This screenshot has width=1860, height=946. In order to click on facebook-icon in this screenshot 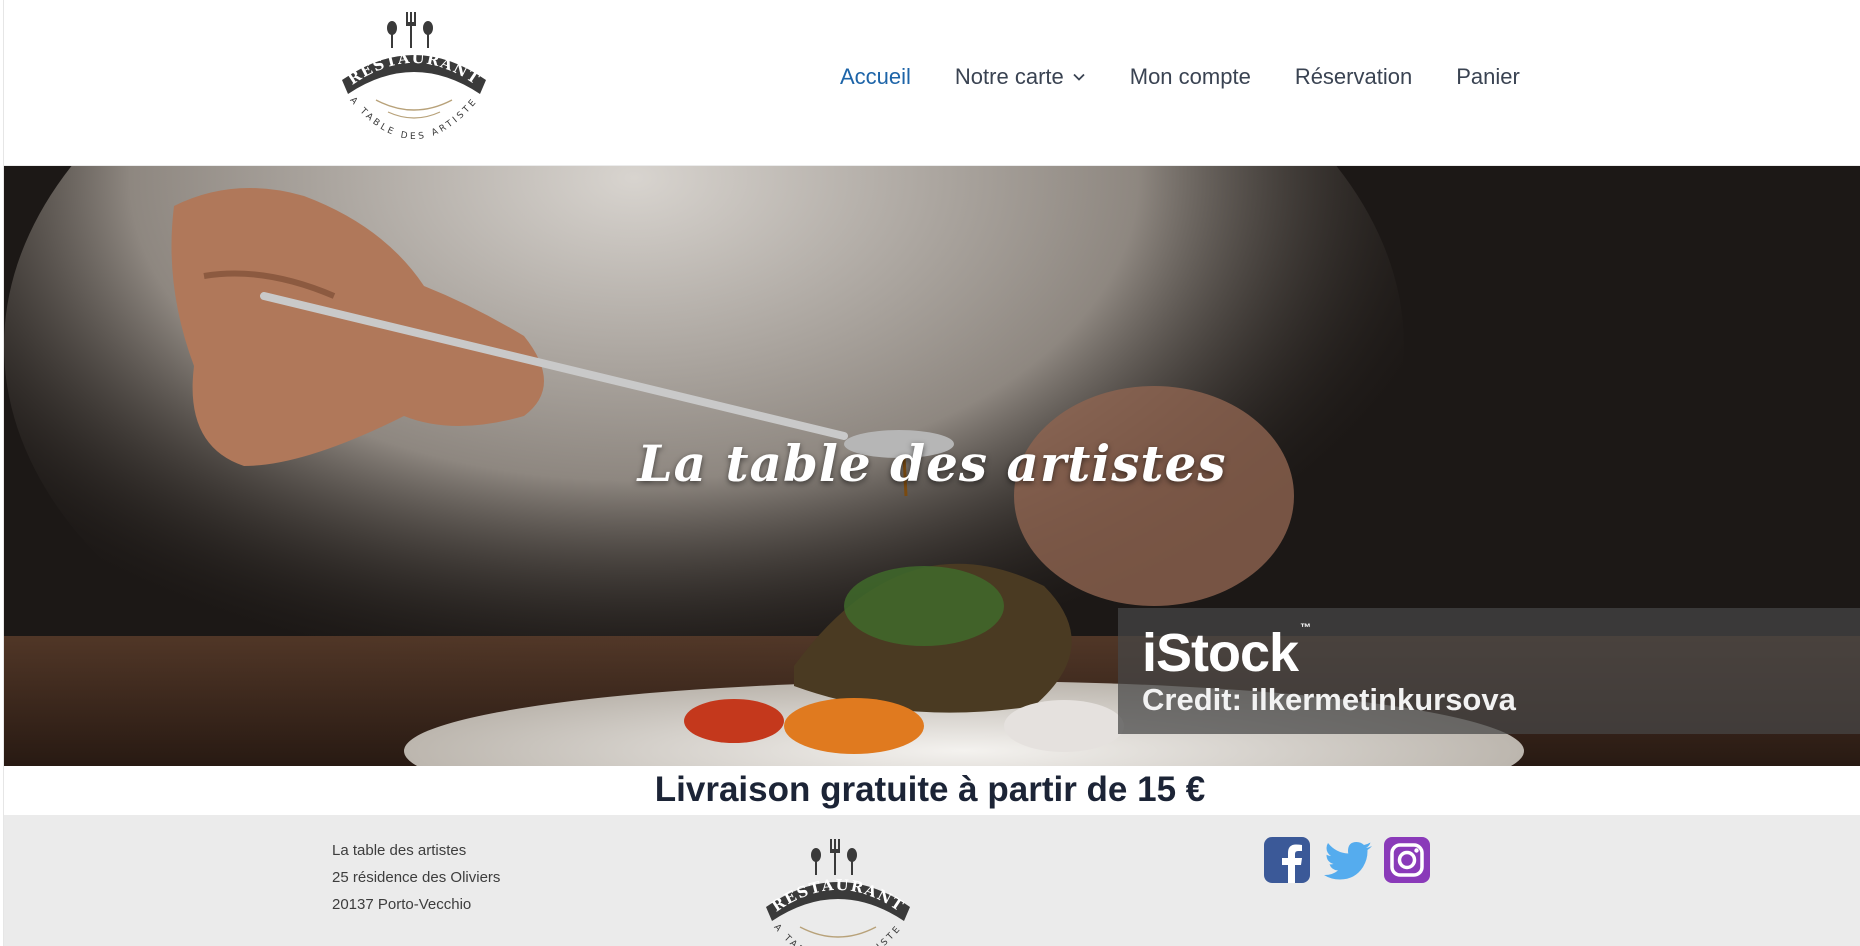, I will do `click(1287, 860)`.